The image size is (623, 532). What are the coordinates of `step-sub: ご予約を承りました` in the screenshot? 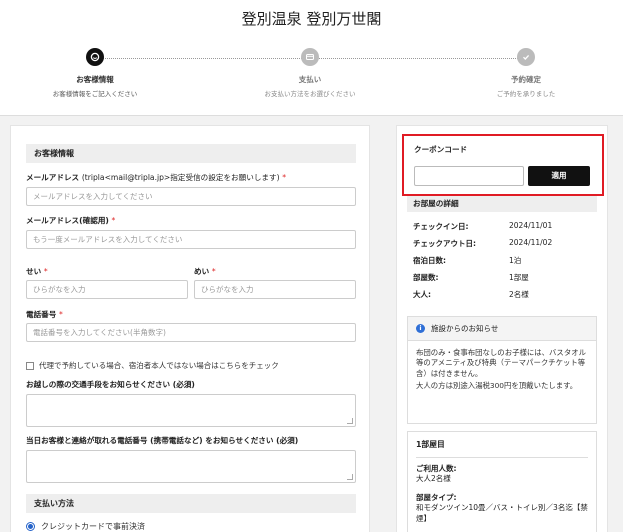 It's located at (526, 94).